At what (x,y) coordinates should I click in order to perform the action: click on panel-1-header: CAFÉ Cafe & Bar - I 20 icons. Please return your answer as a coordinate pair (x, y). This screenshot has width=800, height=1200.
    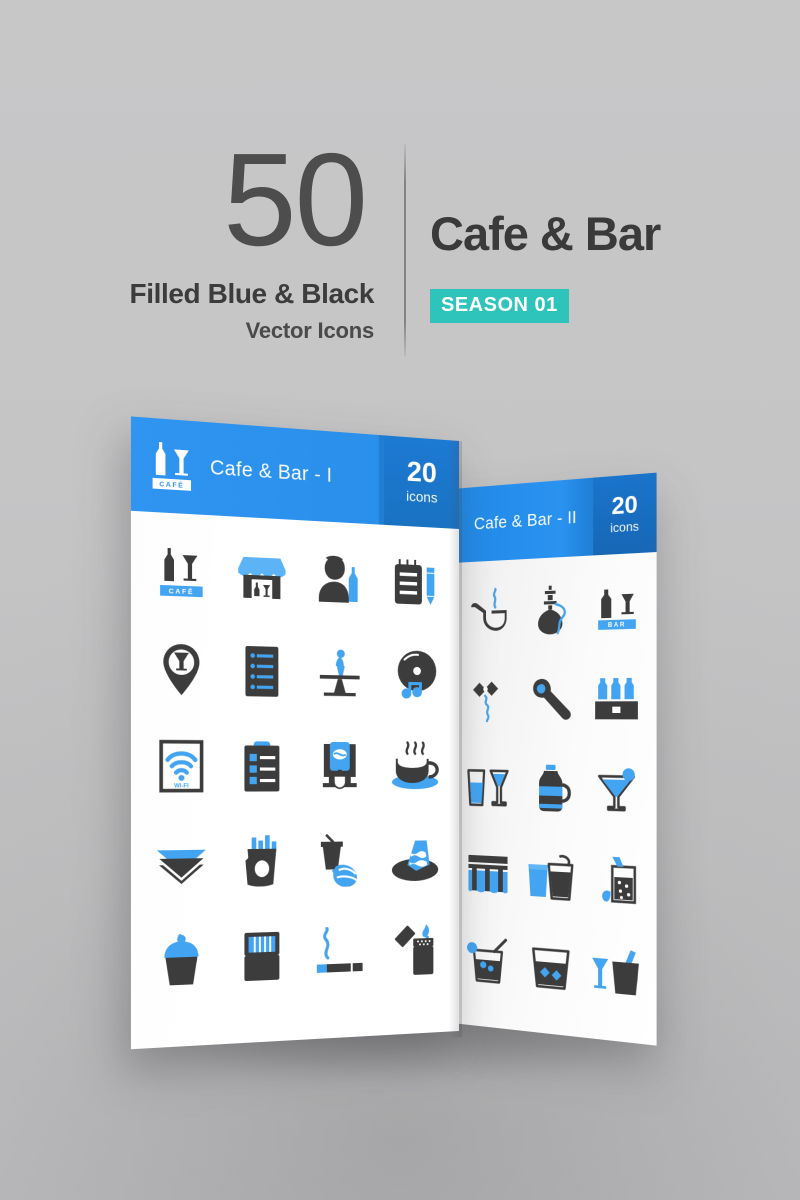
    Looking at the image, I should click on (294, 472).